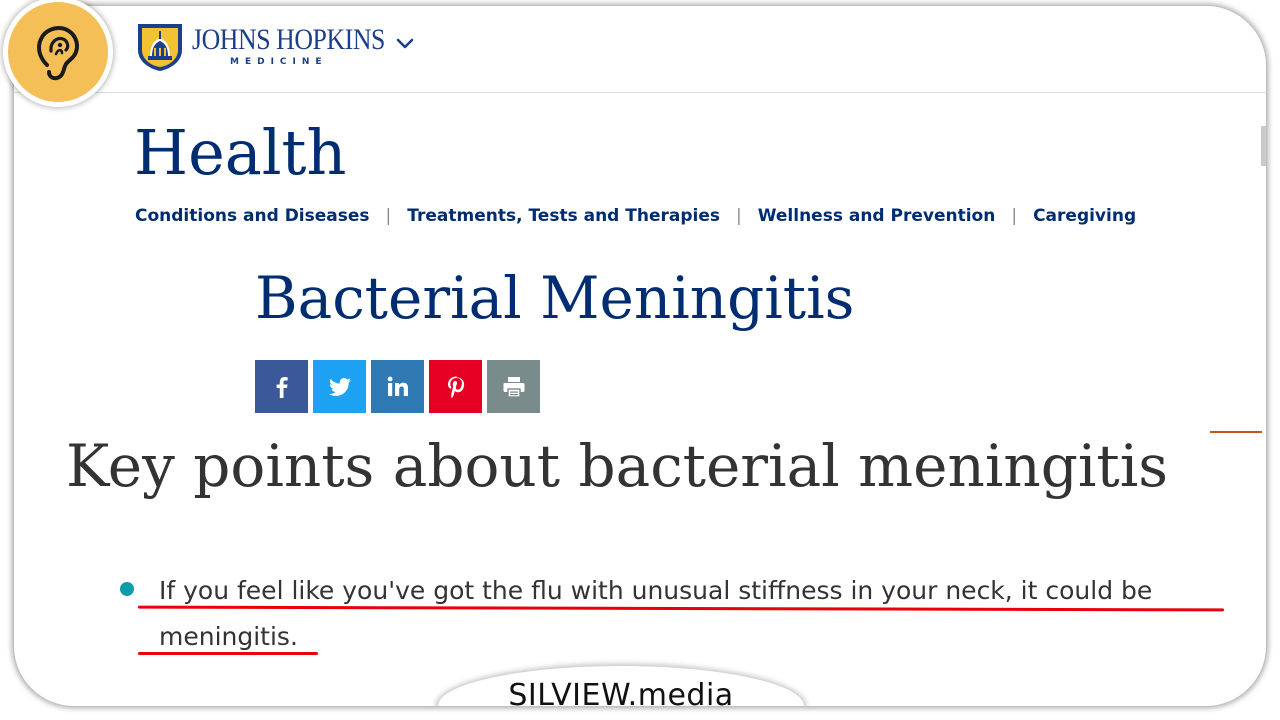 This screenshot has width=1280, height=720. I want to click on watermark-text: SILVIEW.media, so click(621, 692).